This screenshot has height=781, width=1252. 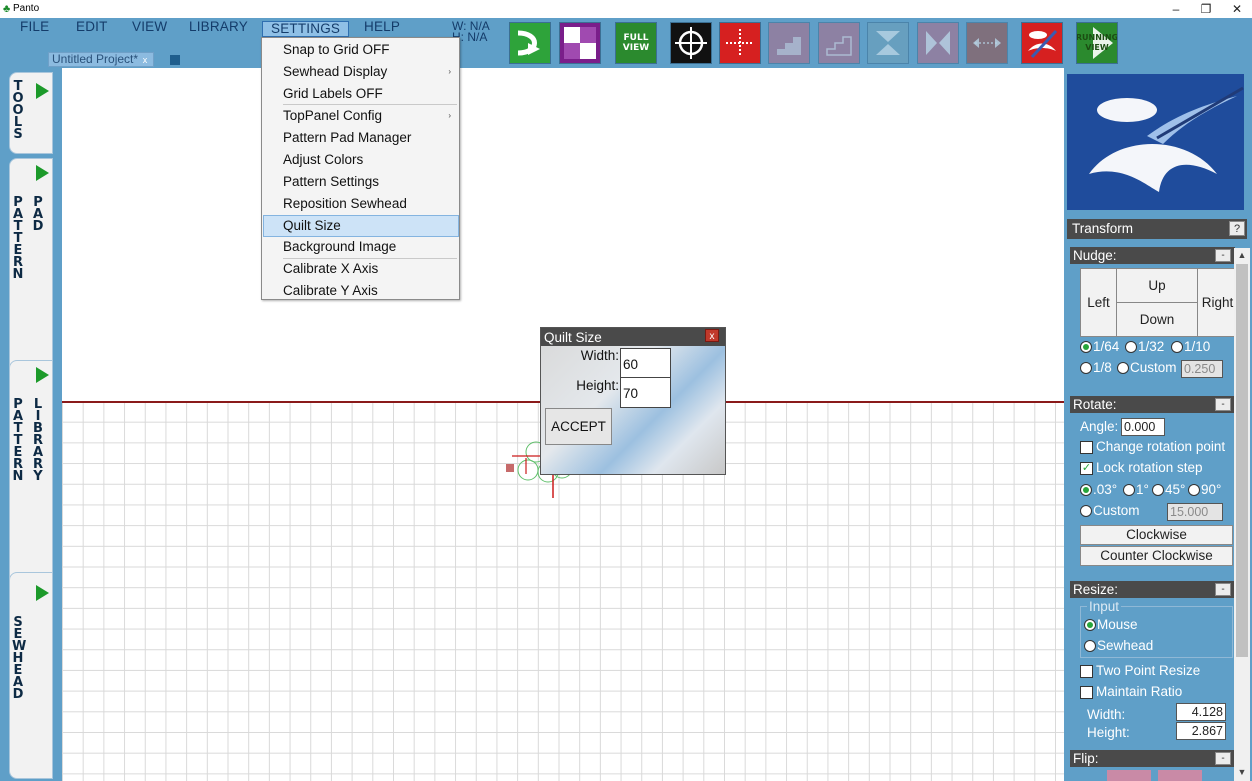 What do you see at coordinates (1152, 404) in the screenshot?
I see `rotate-header: Rotate: -` at bounding box center [1152, 404].